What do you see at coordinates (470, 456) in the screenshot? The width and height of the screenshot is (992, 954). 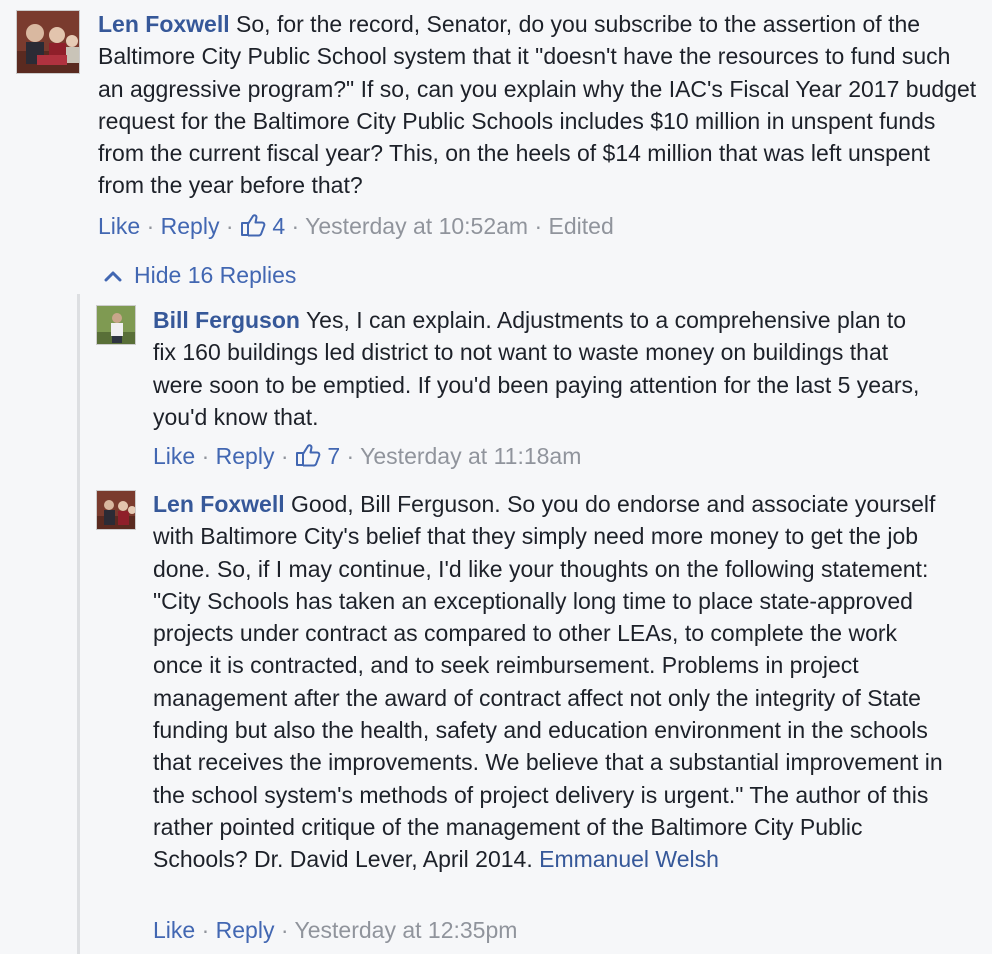 I see `timestamp: Yesterday at 11:18am` at bounding box center [470, 456].